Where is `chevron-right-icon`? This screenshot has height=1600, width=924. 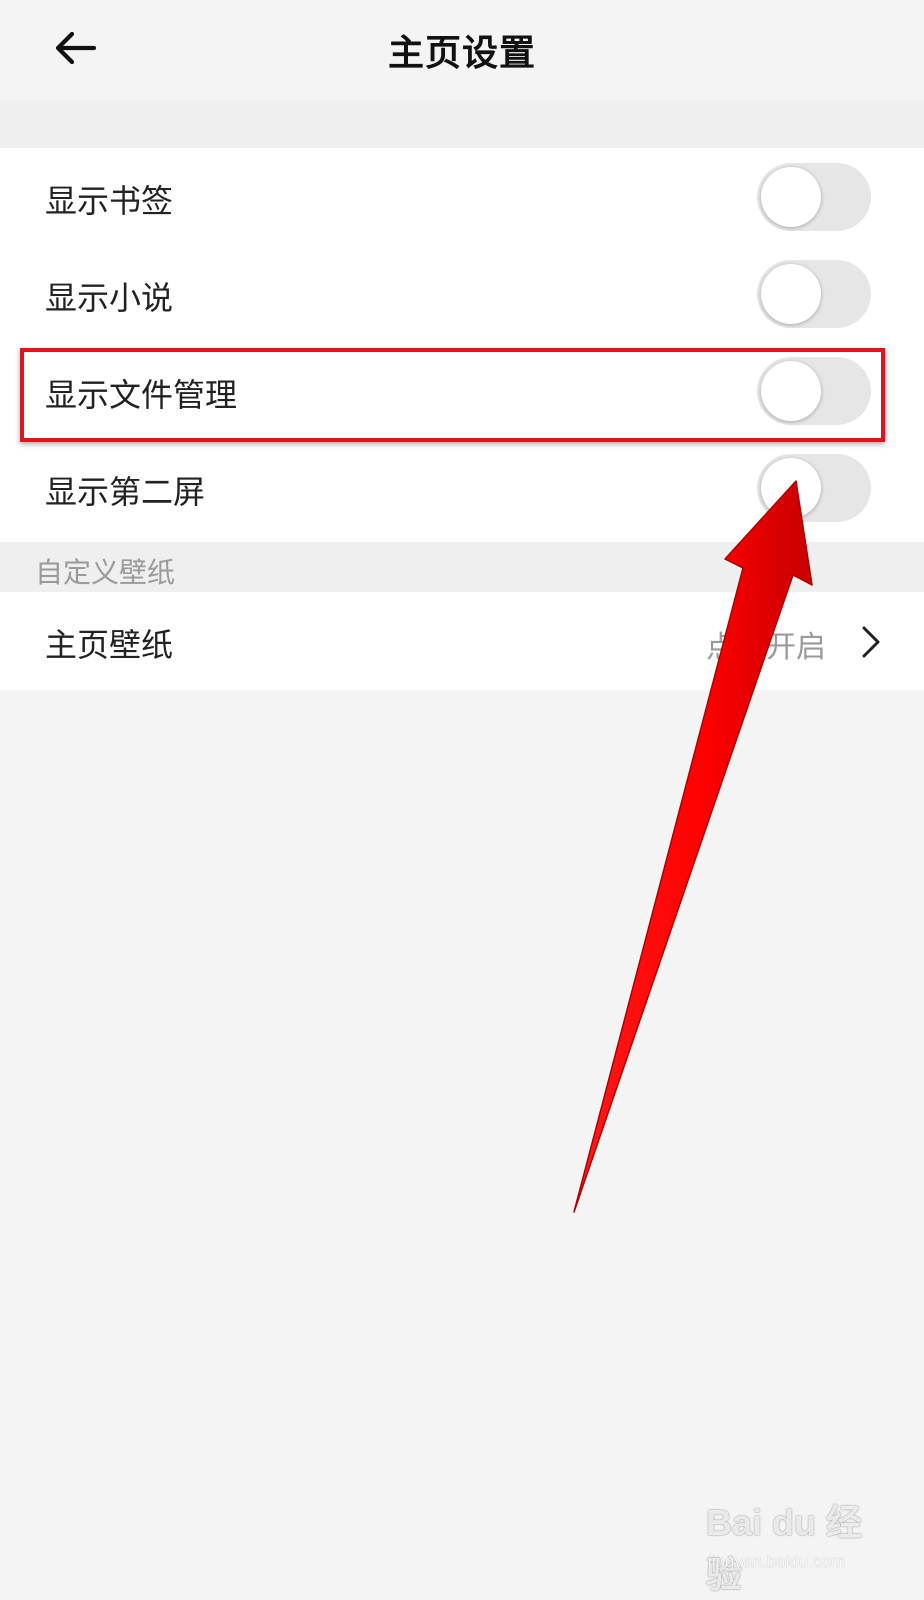
chevron-right-icon is located at coordinates (871, 642).